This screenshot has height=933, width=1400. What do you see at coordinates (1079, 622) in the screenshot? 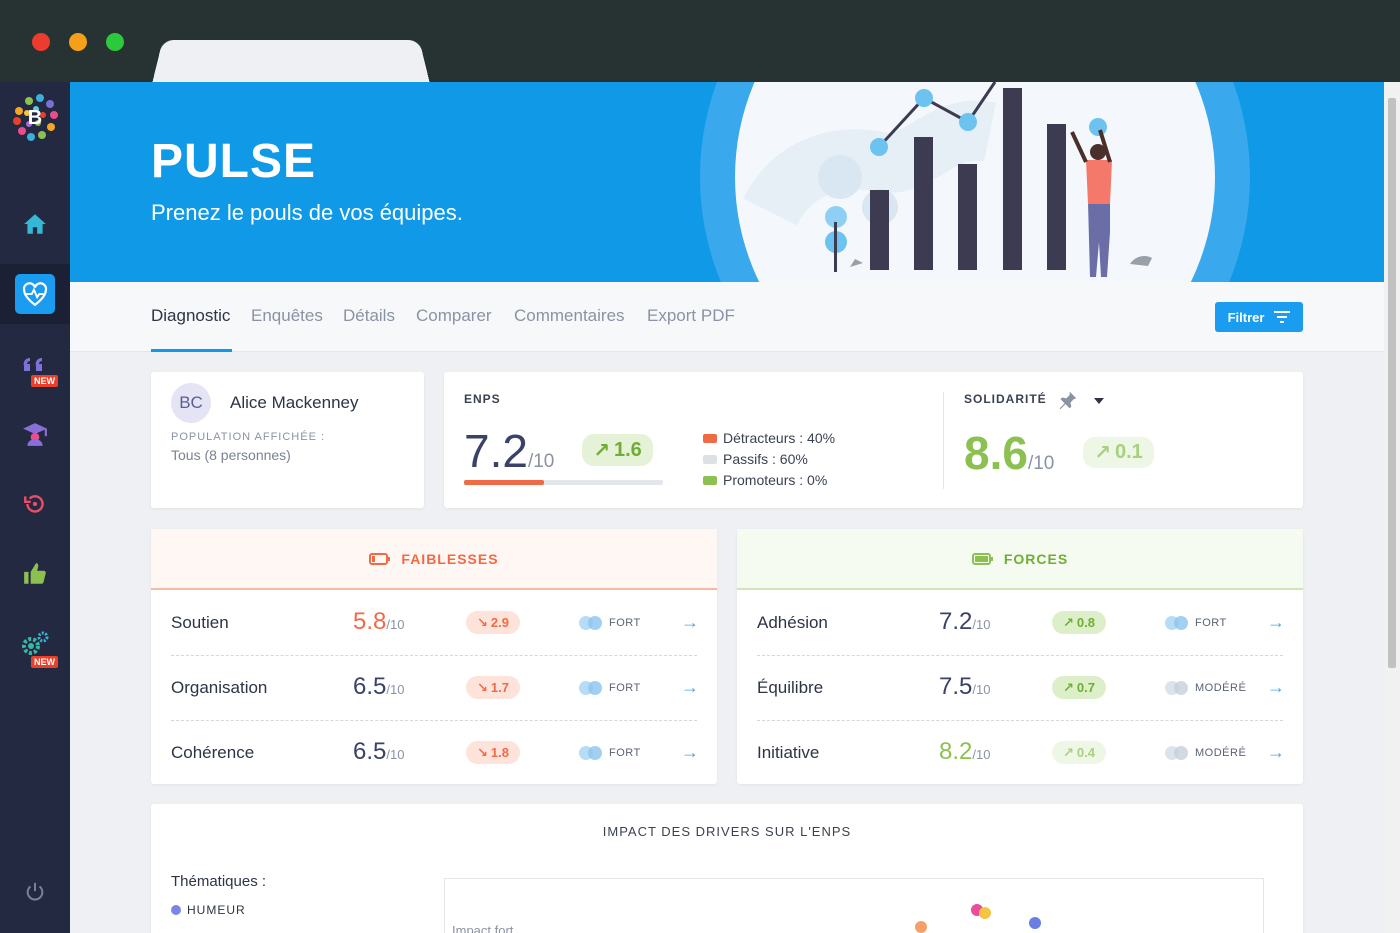
I see `driver-delta-badge: ↗ 0.8` at bounding box center [1079, 622].